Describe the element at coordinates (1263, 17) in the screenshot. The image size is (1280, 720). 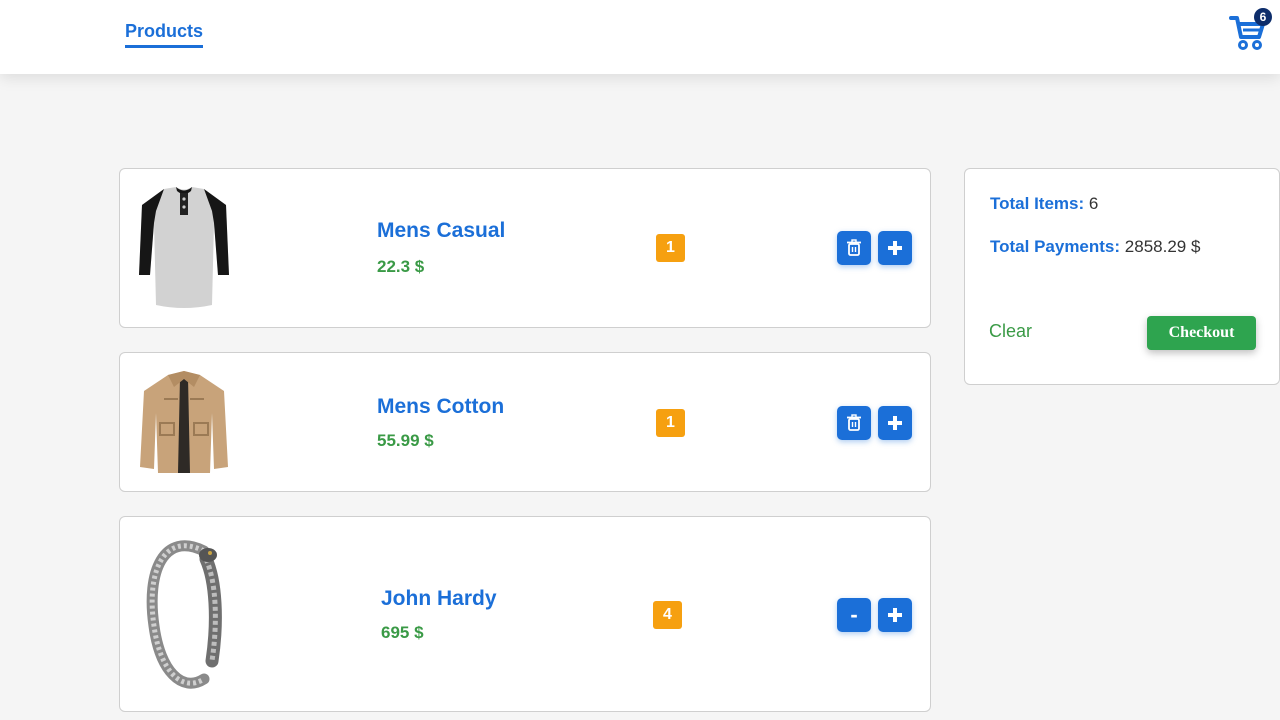
I see `cart-count-badge: 6` at that location.